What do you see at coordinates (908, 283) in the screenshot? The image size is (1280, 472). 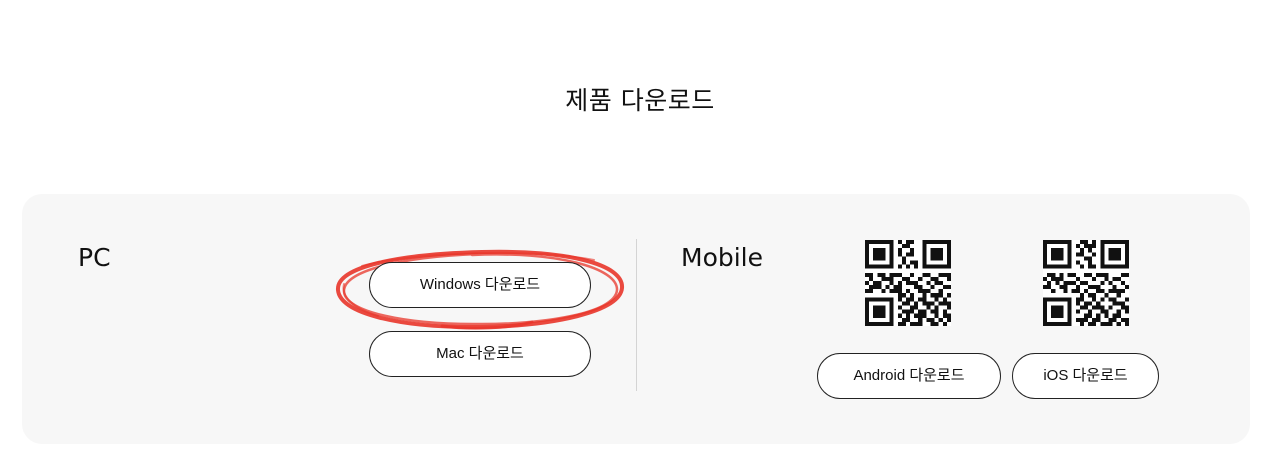 I see `android-qr-code-icon` at bounding box center [908, 283].